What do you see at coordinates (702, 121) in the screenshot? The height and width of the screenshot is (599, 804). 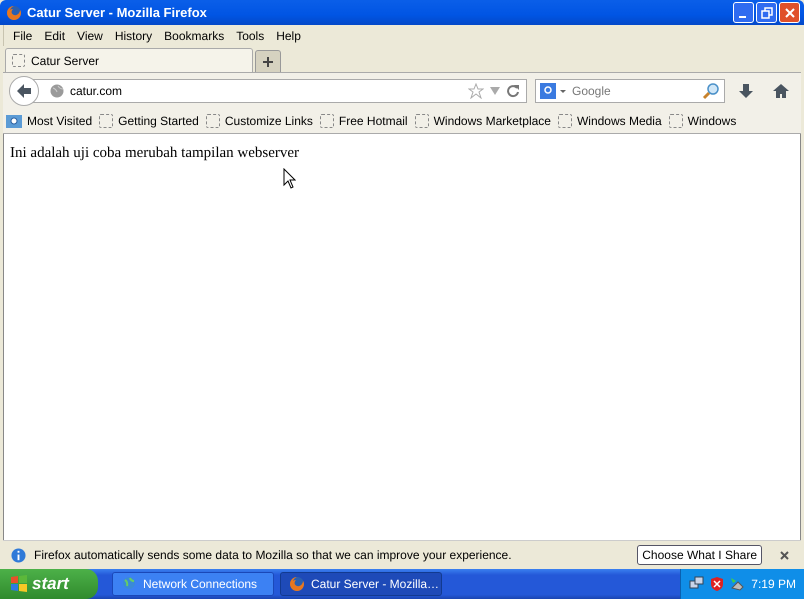 I see `bookmark-item: Windows` at bounding box center [702, 121].